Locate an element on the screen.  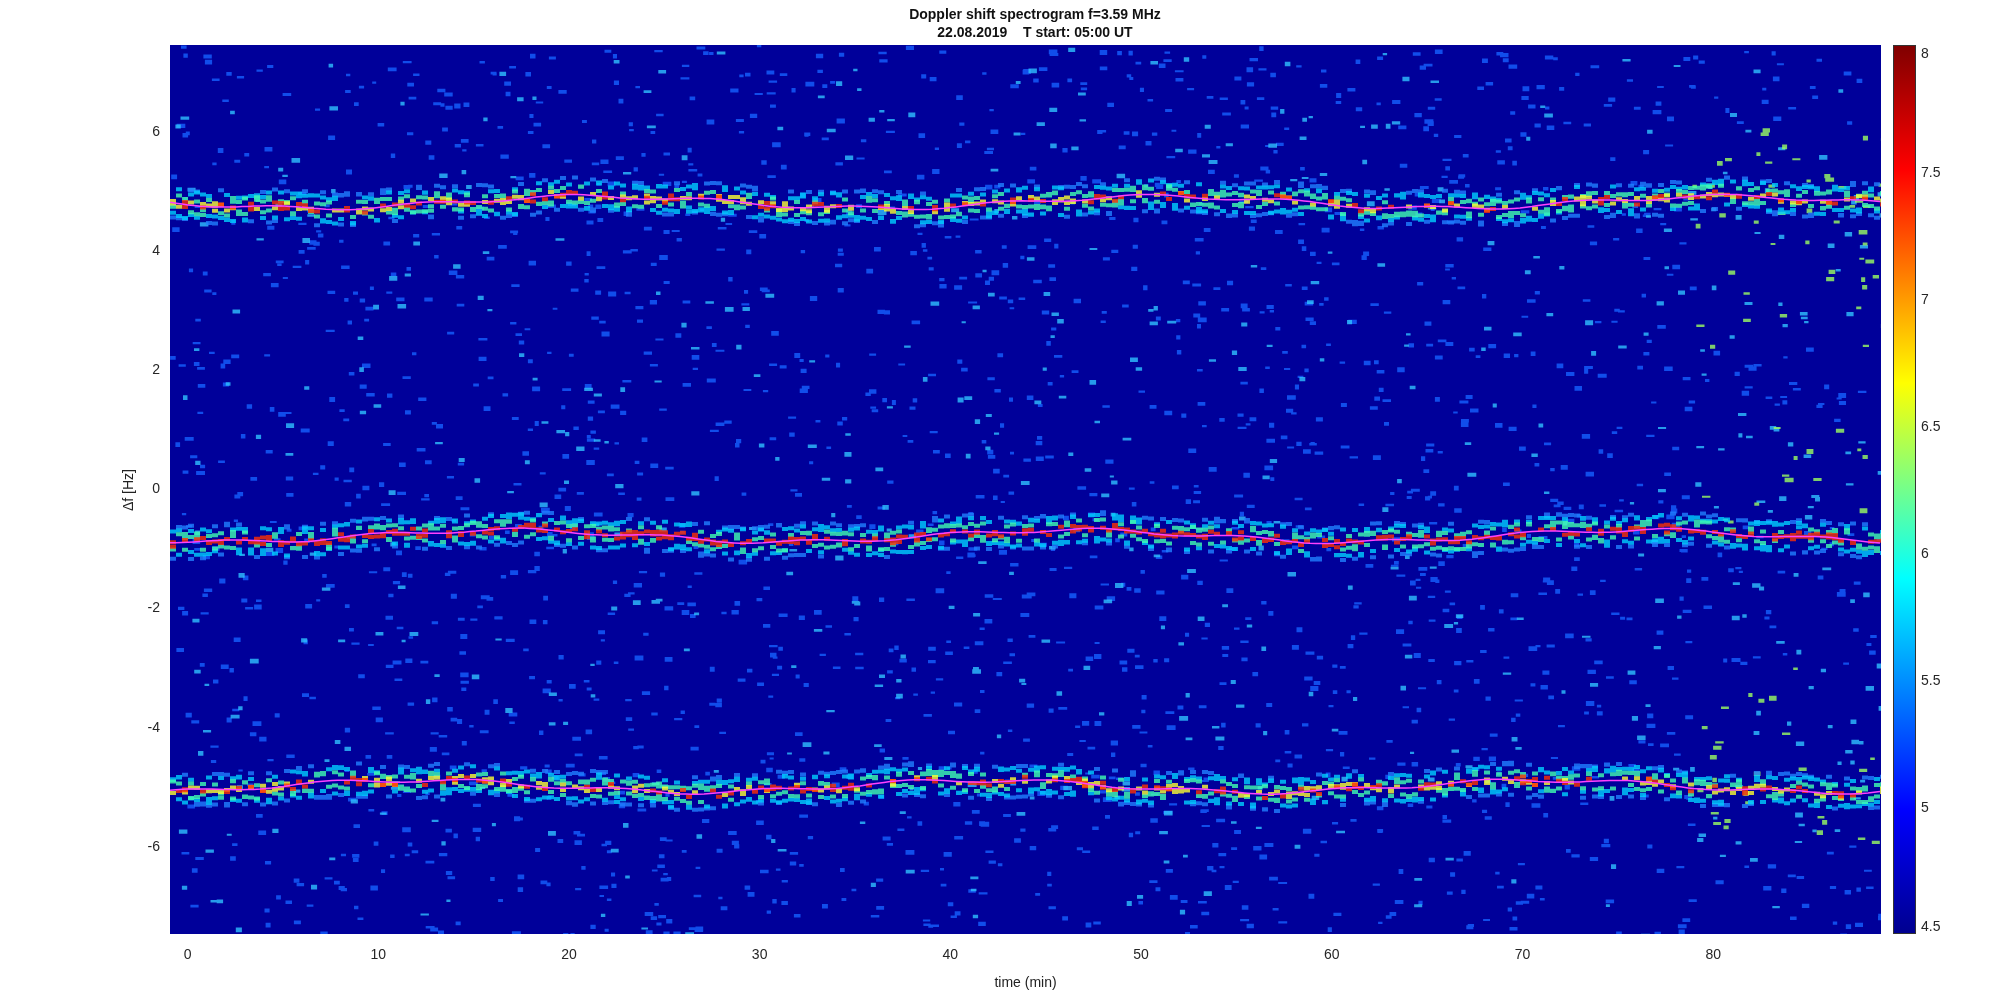
tick-label: 6.5 is located at coordinates (1931, 426).